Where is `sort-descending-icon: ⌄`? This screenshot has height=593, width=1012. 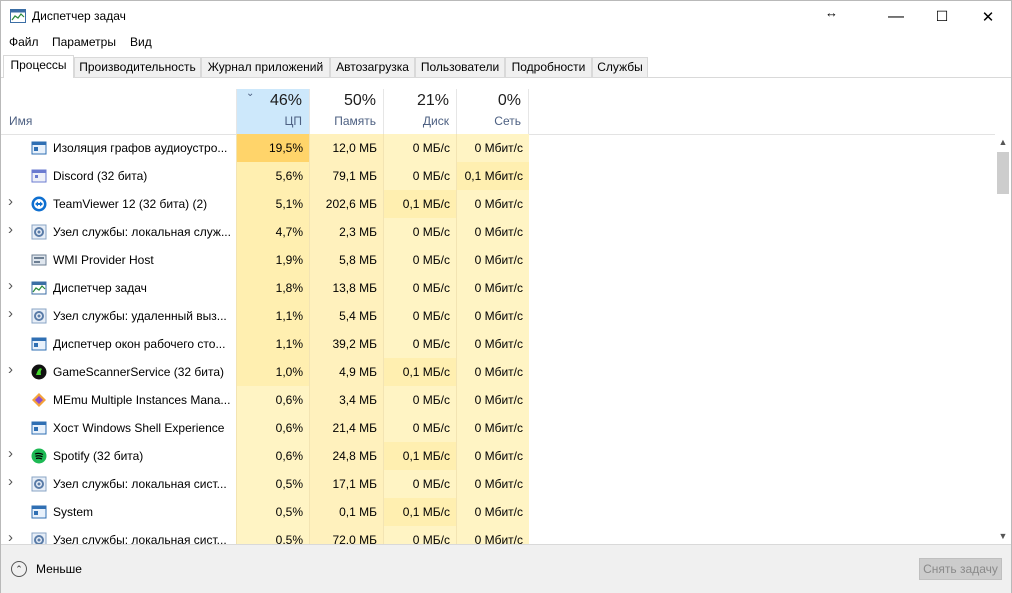
sort-descending-icon: ⌄ is located at coordinates (250, 93).